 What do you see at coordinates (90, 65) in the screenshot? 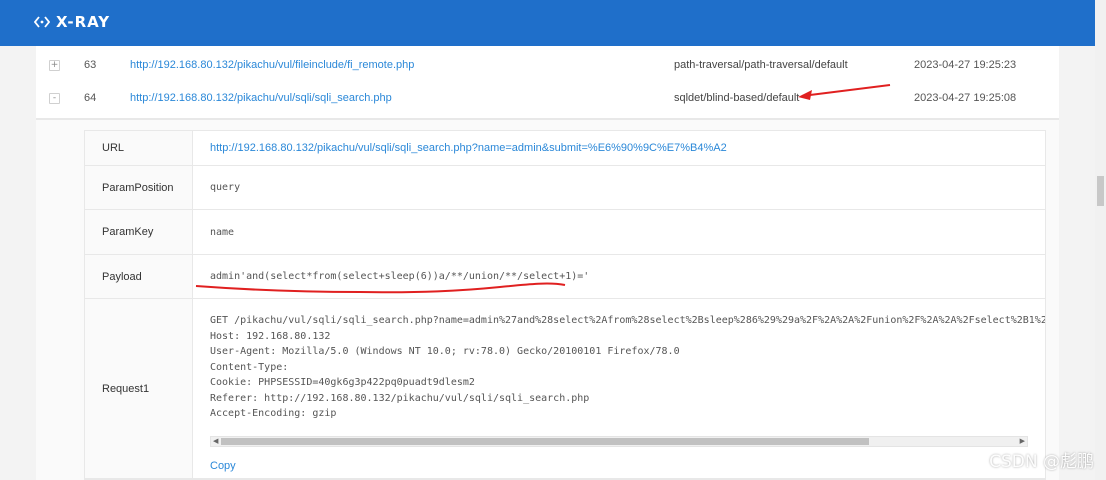
I see `row-index: 63` at bounding box center [90, 65].